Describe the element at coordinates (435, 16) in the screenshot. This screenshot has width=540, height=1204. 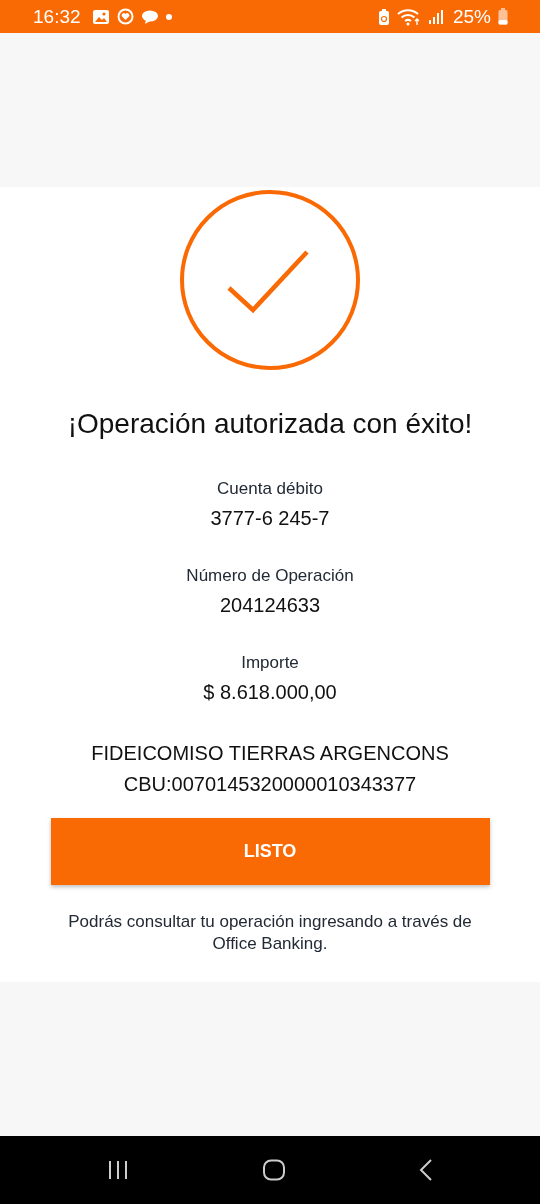
I see `signal-icon` at that location.